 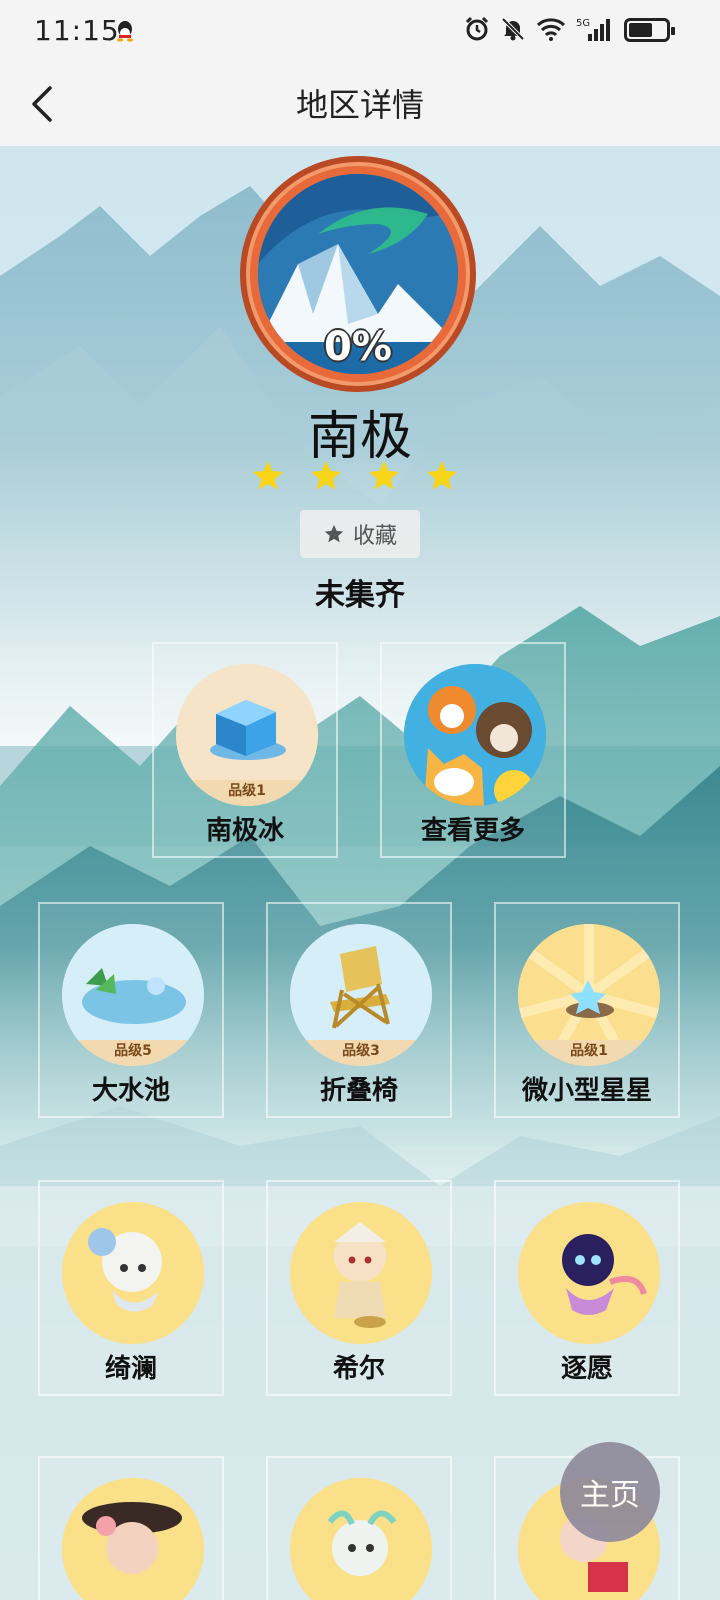 What do you see at coordinates (610, 1492) in the screenshot?
I see `home-button: 主页` at bounding box center [610, 1492].